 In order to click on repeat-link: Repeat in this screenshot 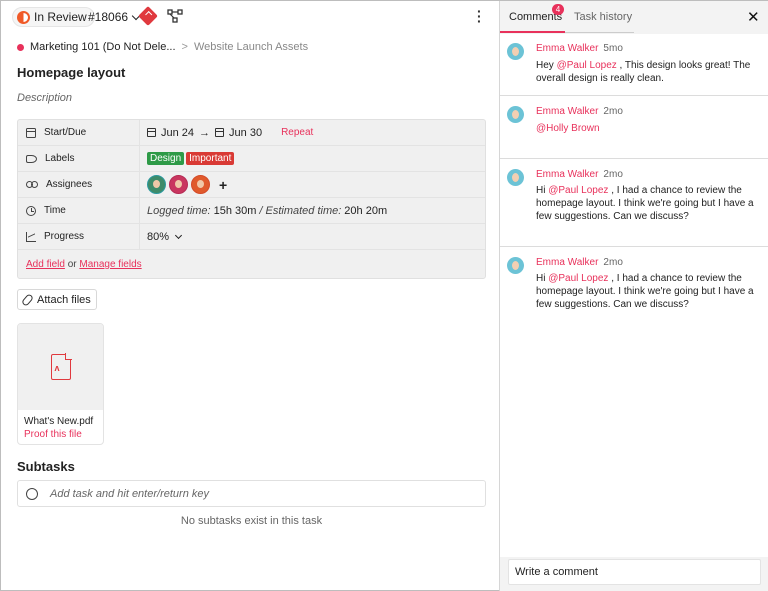, I will do `click(297, 132)`.